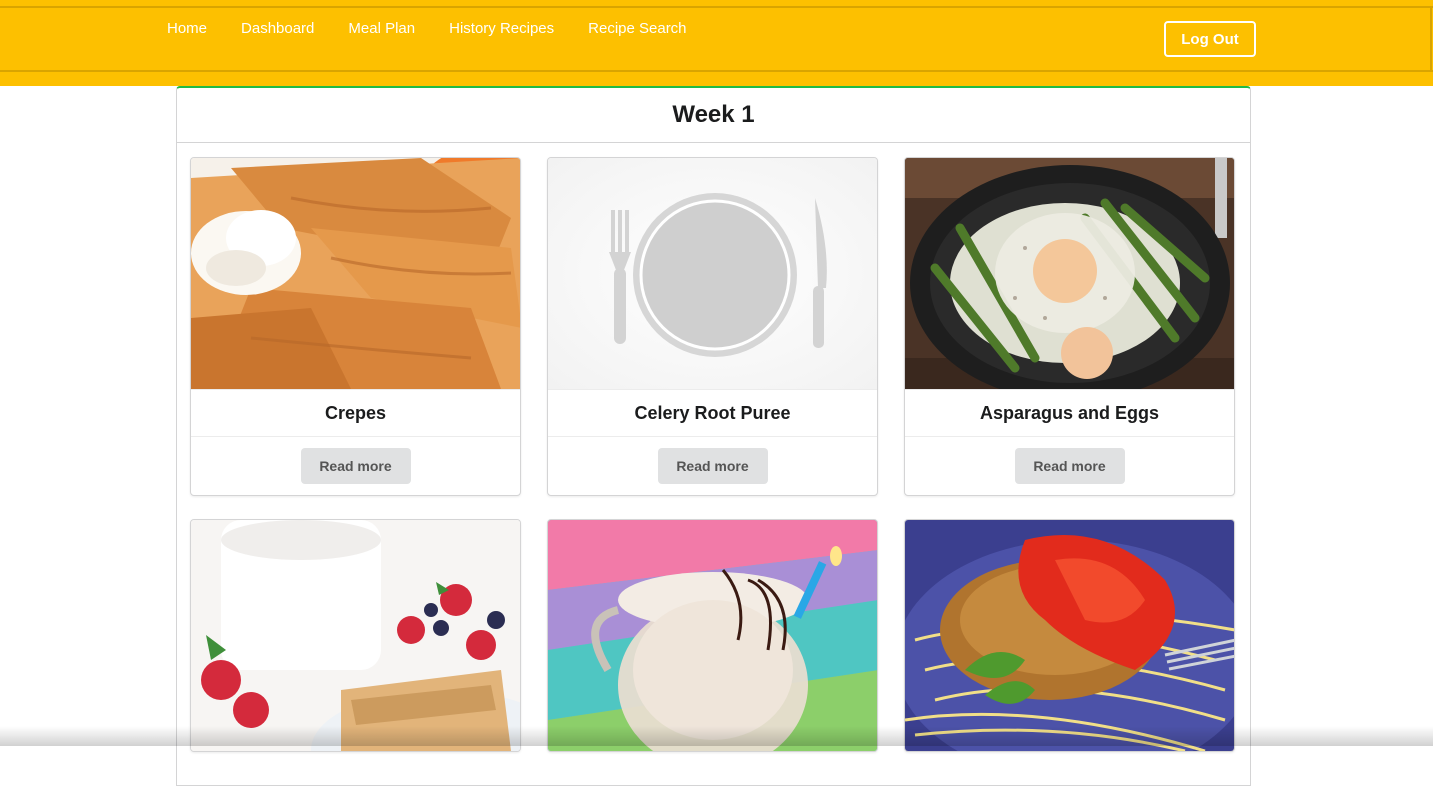 This screenshot has height=786, width=1433. Describe the element at coordinates (716, 7) in the screenshot. I see `navbar-border-top` at that location.